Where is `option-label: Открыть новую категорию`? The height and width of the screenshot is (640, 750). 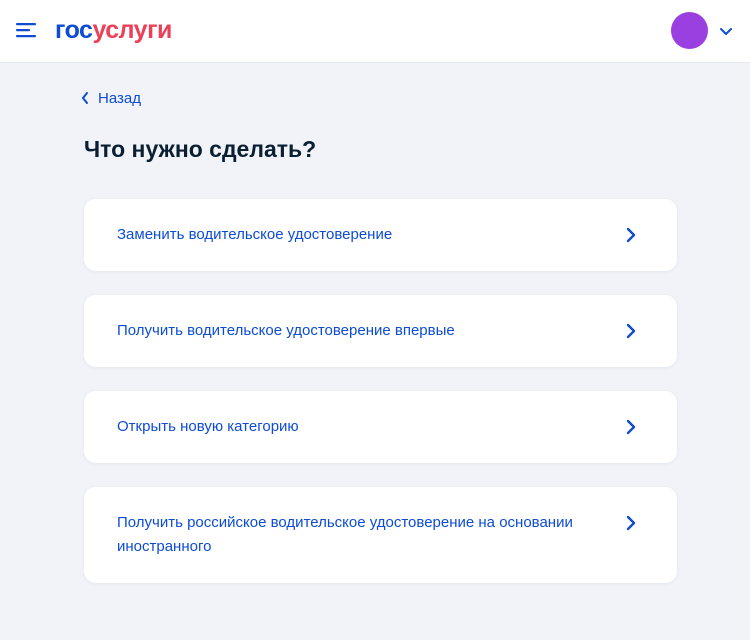 option-label: Открыть новую категорию is located at coordinates (208, 426).